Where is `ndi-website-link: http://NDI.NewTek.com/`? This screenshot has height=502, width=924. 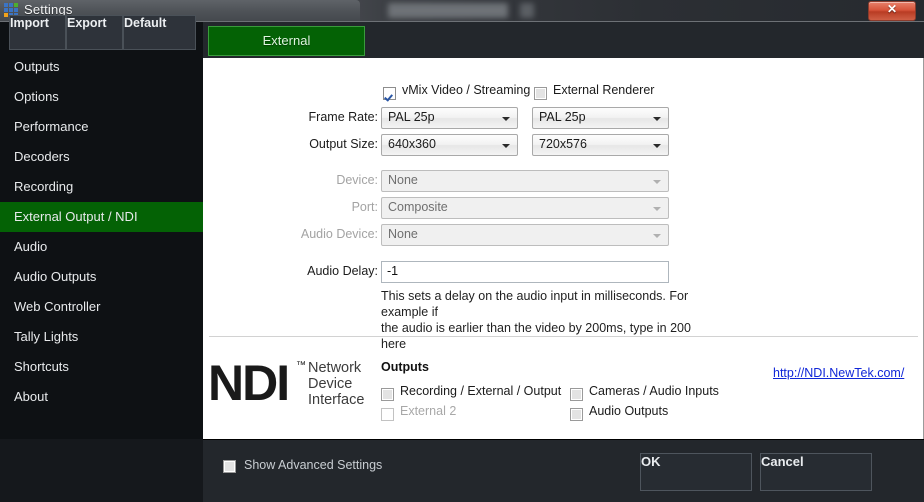
ndi-website-link: http://NDI.NewTek.com/ is located at coordinates (838, 373).